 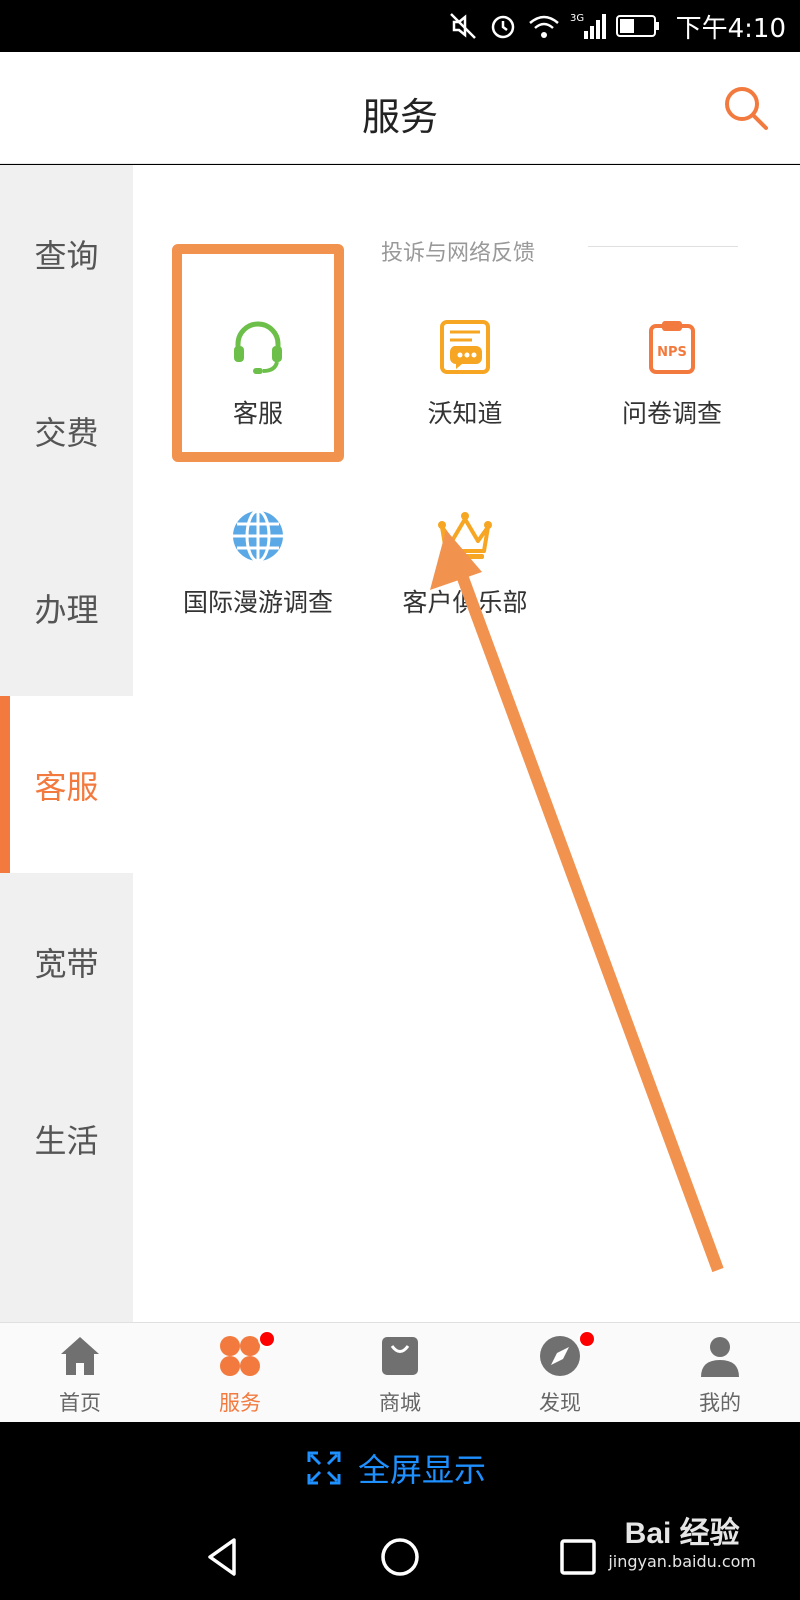 I want to click on service-label: 问卷调查, so click(x=671, y=413).